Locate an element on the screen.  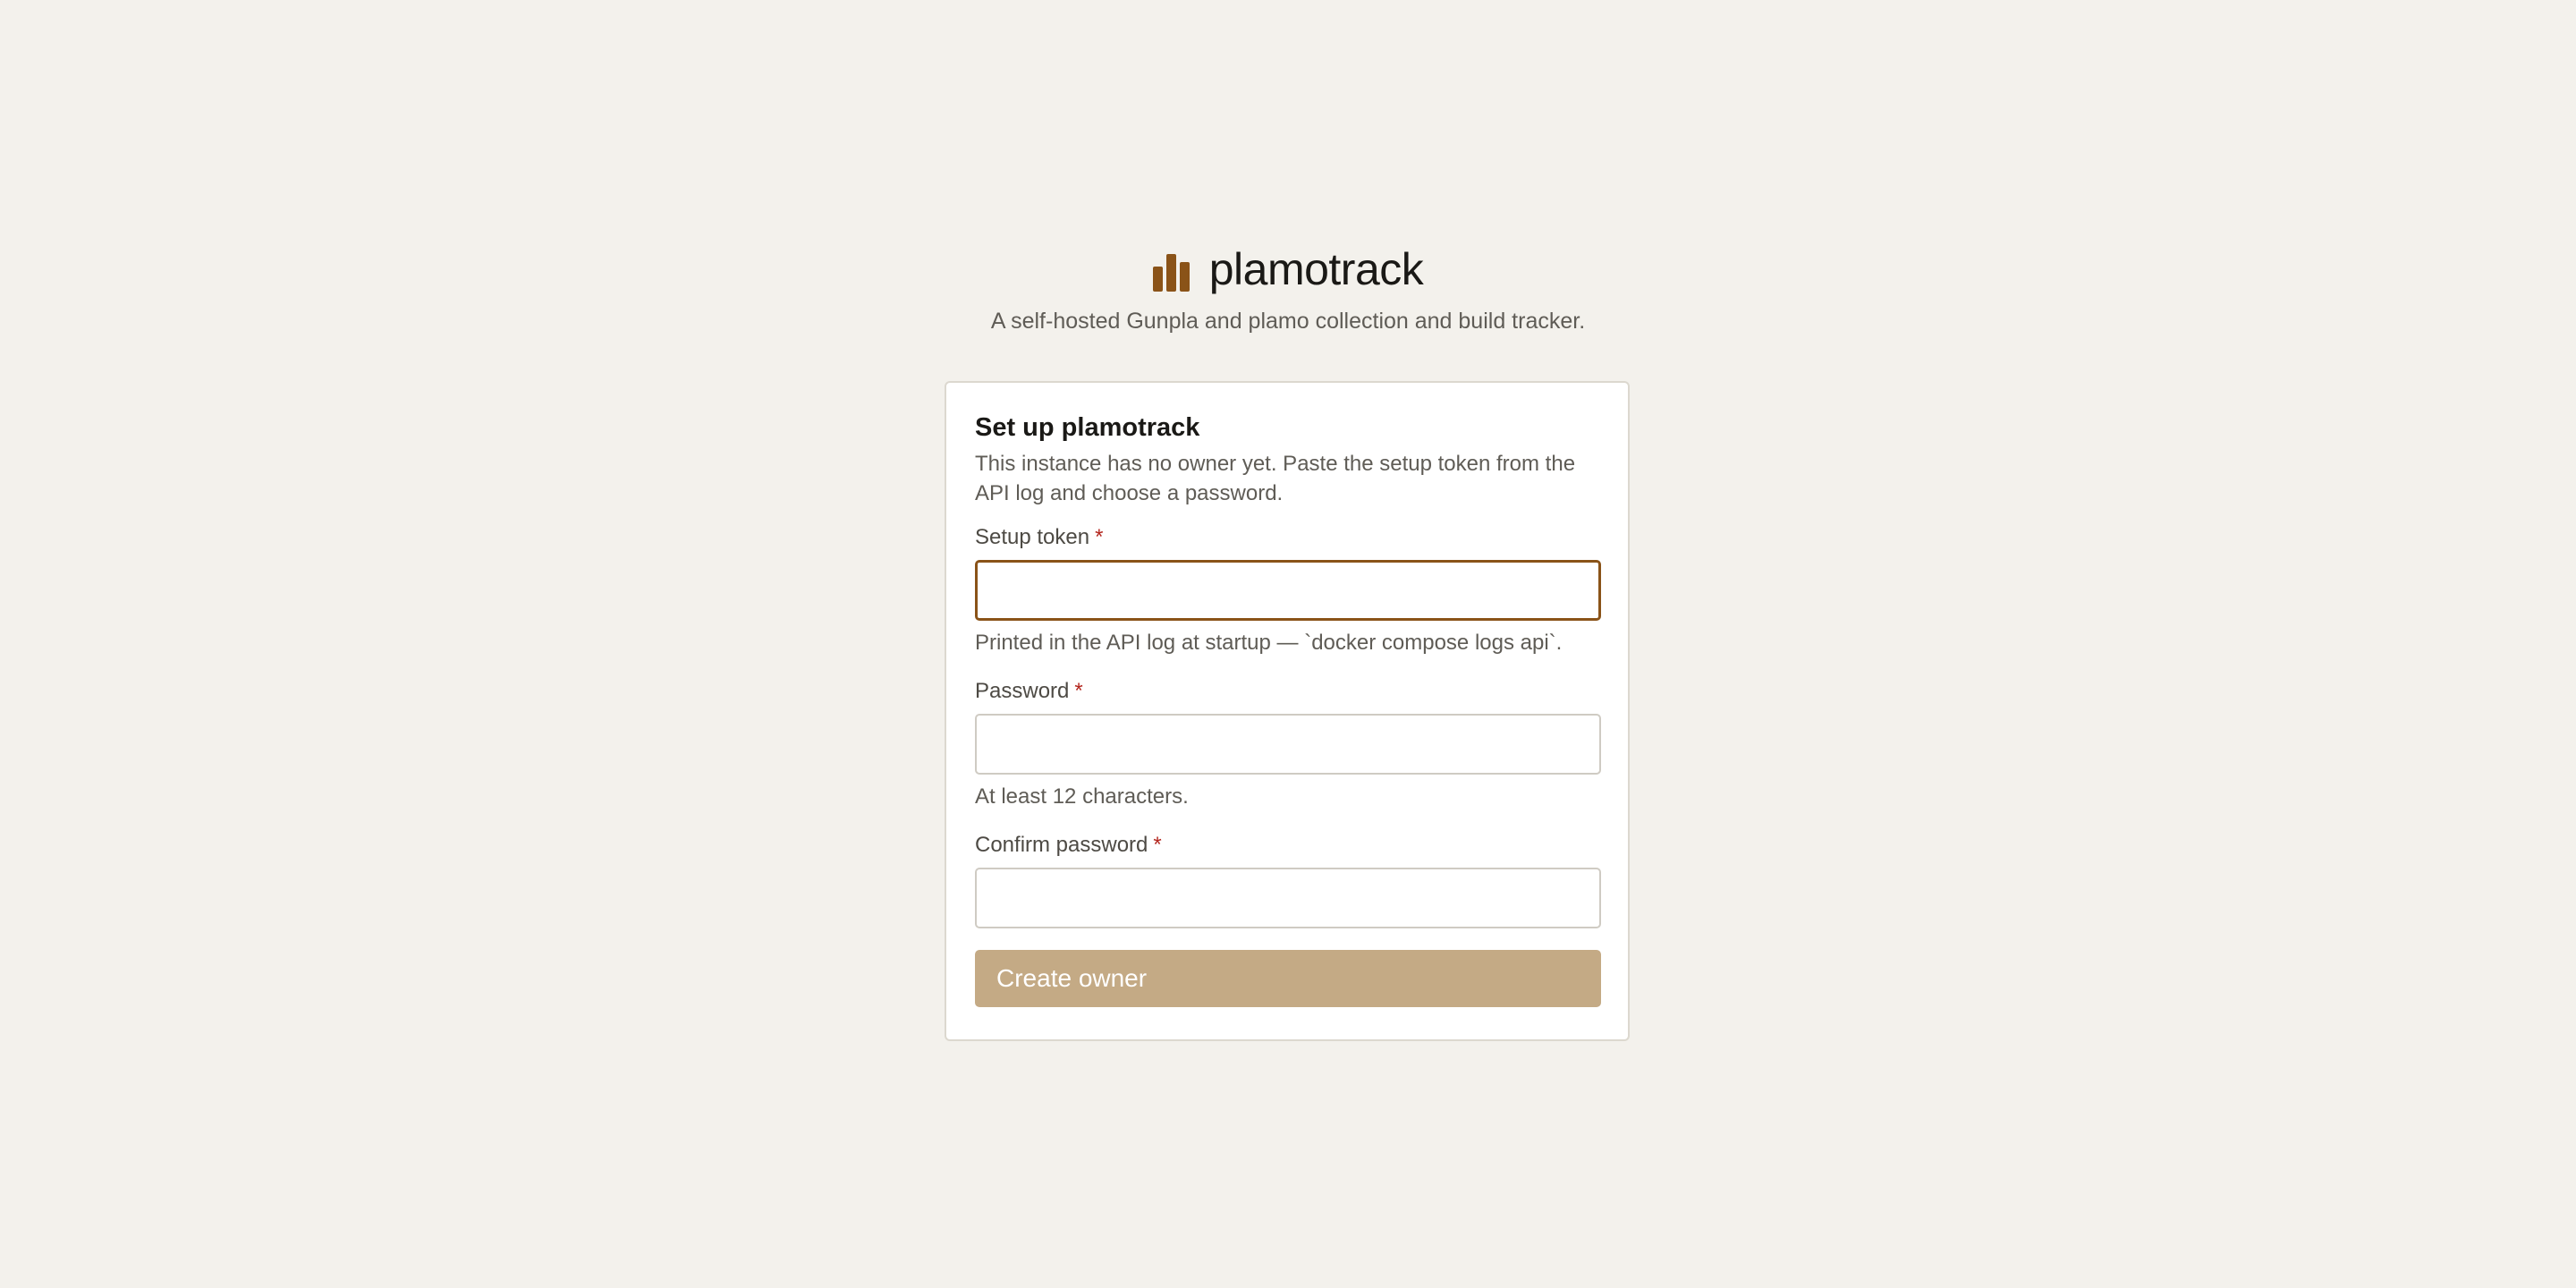
password-hint: At least 12 characters. is located at coordinates (1082, 796).